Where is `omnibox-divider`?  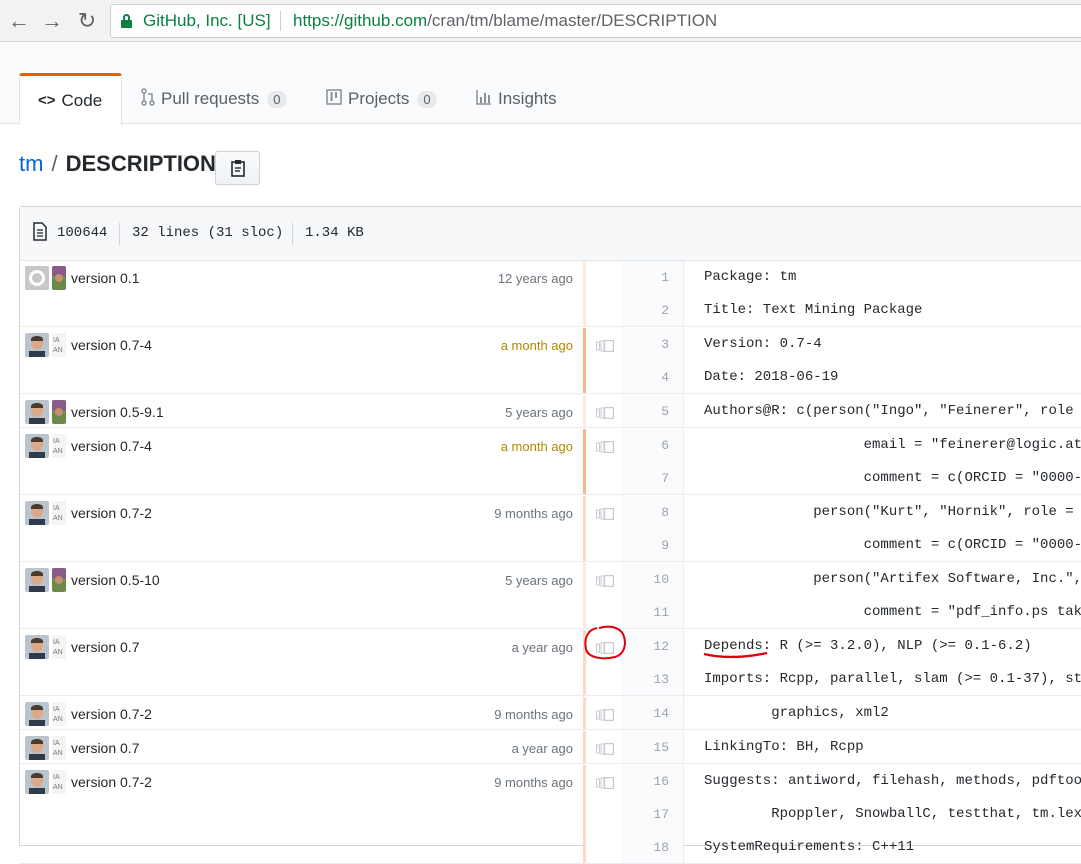
omnibox-divider is located at coordinates (280, 21).